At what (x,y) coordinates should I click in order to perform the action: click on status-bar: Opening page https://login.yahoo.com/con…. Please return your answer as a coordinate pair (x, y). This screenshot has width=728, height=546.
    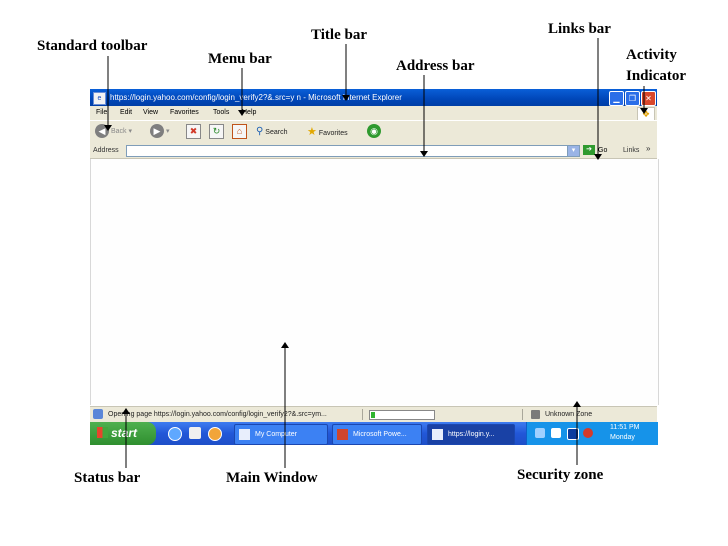
    Looking at the image, I should click on (373, 414).